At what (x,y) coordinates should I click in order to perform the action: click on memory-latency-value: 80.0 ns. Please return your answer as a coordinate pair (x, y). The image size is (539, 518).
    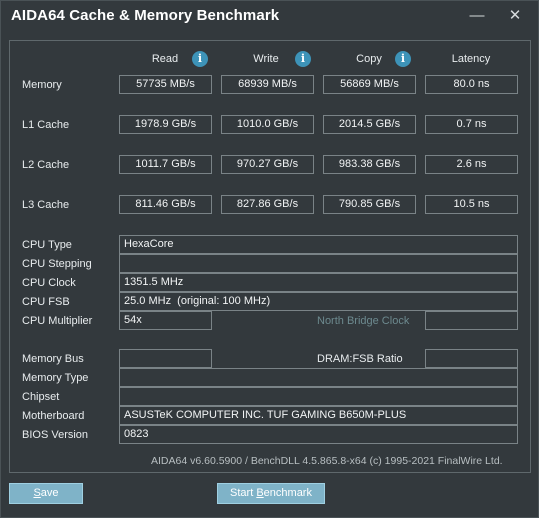
    Looking at the image, I should click on (471, 84).